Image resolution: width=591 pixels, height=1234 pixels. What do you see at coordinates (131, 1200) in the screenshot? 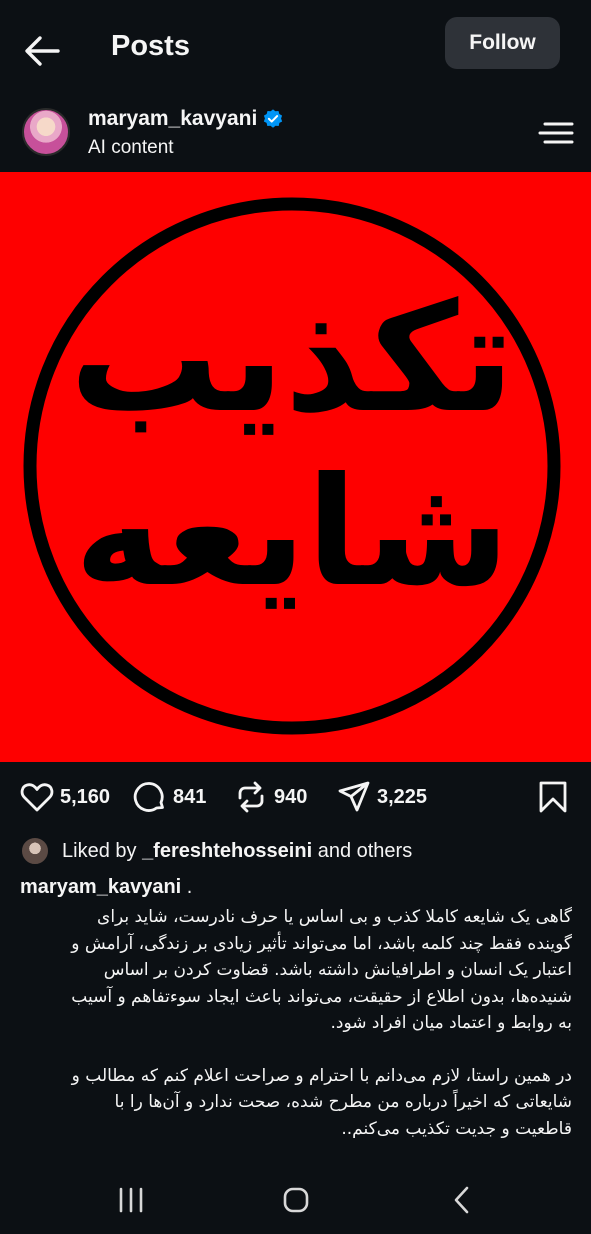
I see `recent-apps-icon` at bounding box center [131, 1200].